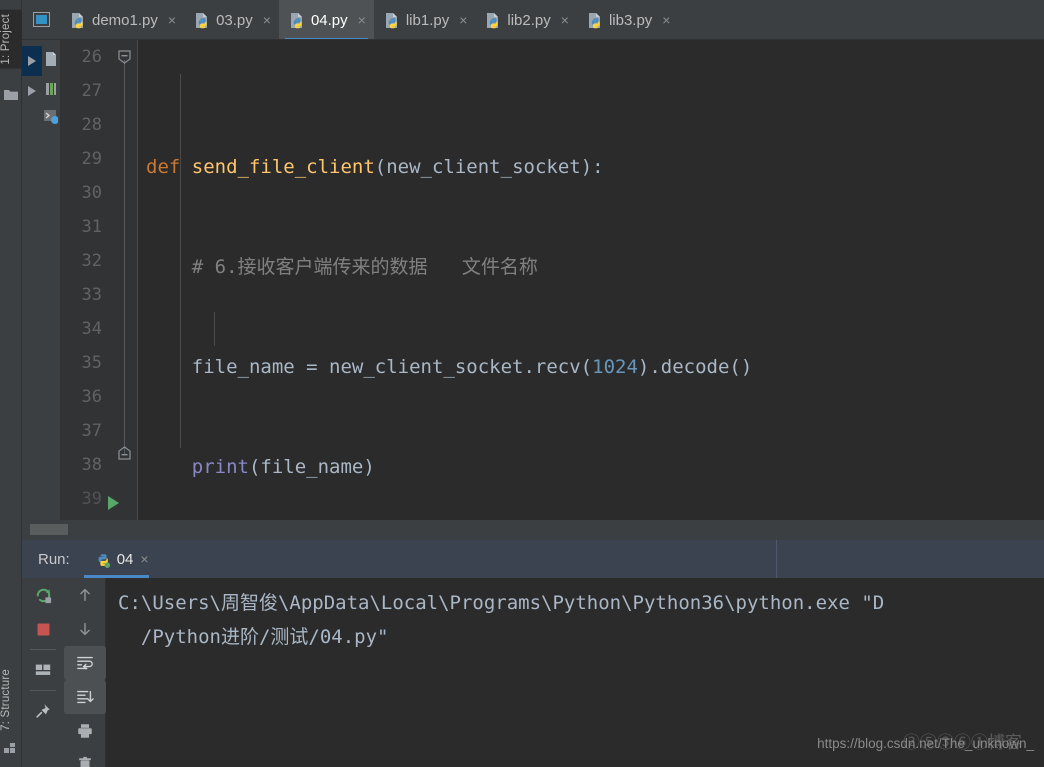 This screenshot has height=767, width=1044. Describe the element at coordinates (51, 117) in the screenshot. I see `console-icon` at that location.